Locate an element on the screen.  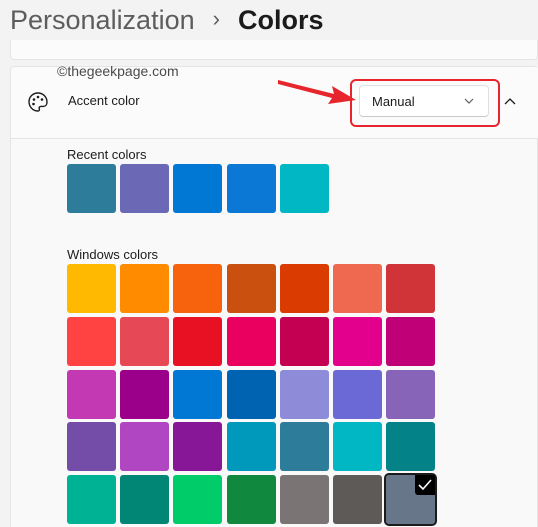
red-arrow-icon is located at coordinates (317, 92).